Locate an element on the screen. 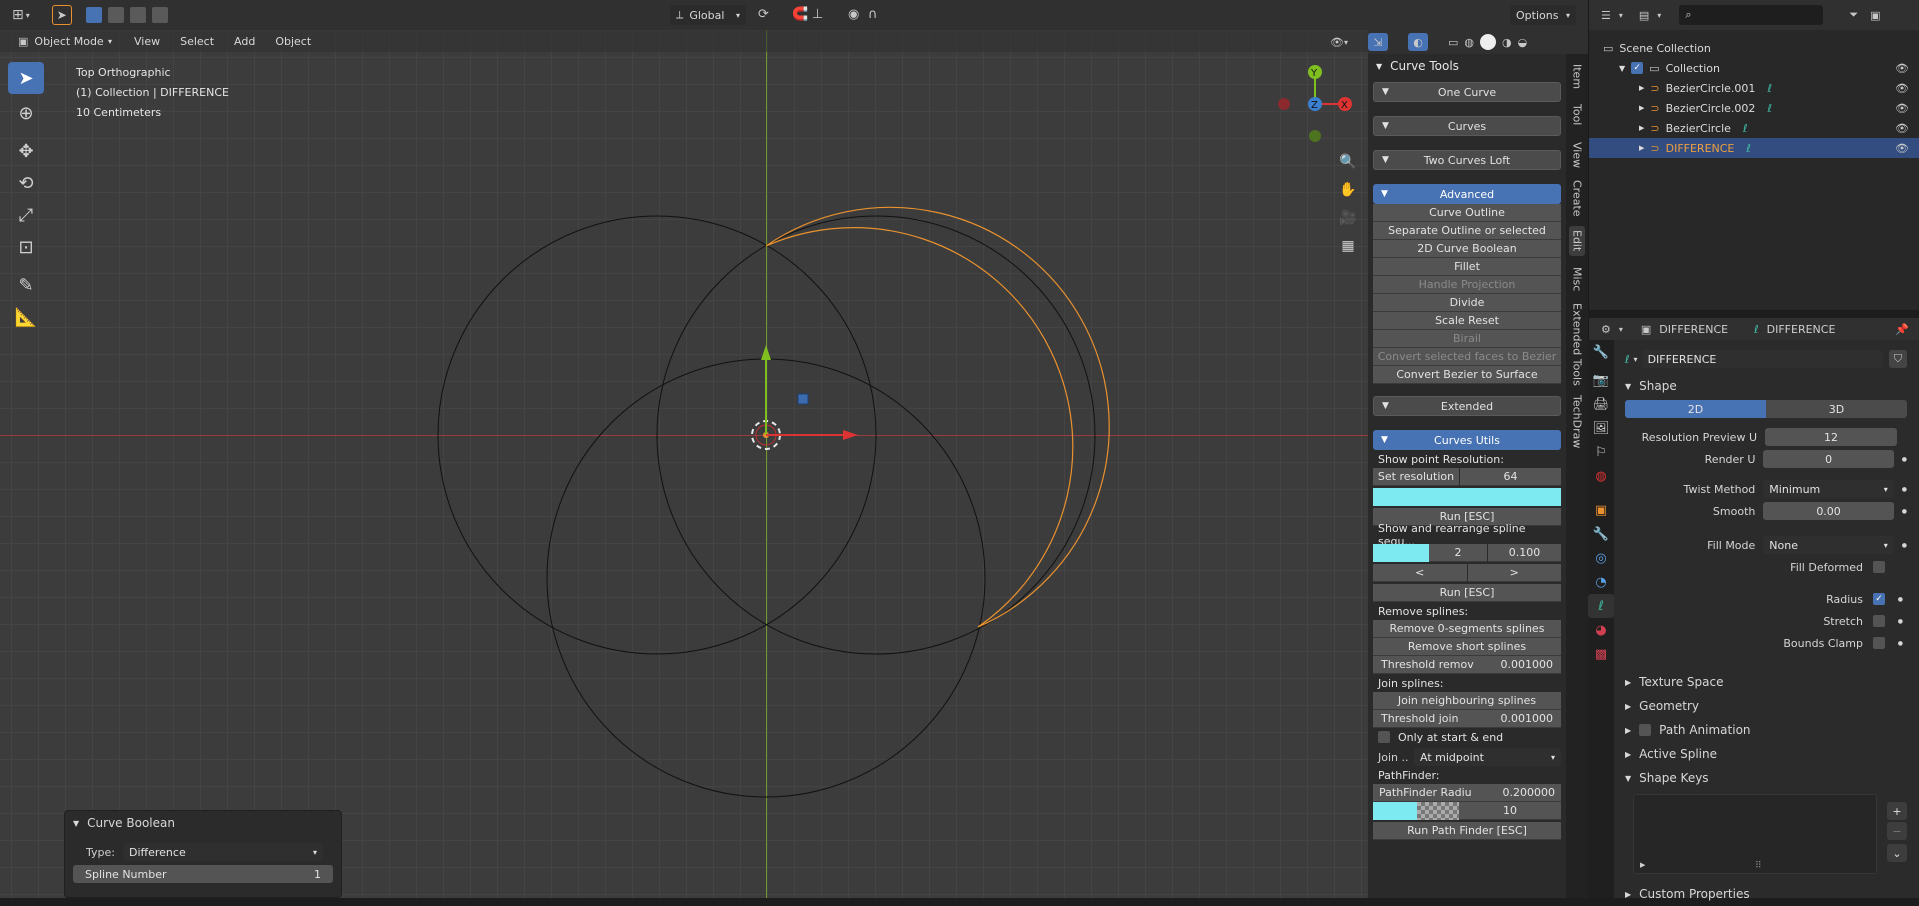  render-u-field: 0 is located at coordinates (1828, 459).